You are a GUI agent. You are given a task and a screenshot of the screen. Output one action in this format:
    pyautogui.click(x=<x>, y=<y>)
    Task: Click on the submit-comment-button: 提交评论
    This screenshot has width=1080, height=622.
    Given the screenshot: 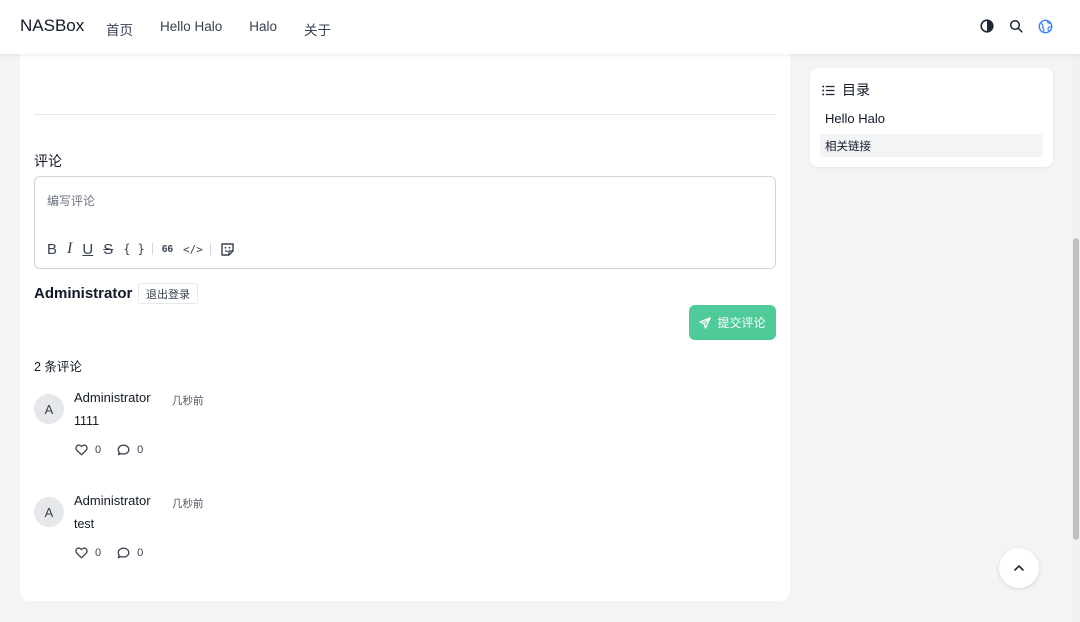 What is the action you would take?
    pyautogui.click(x=732, y=322)
    